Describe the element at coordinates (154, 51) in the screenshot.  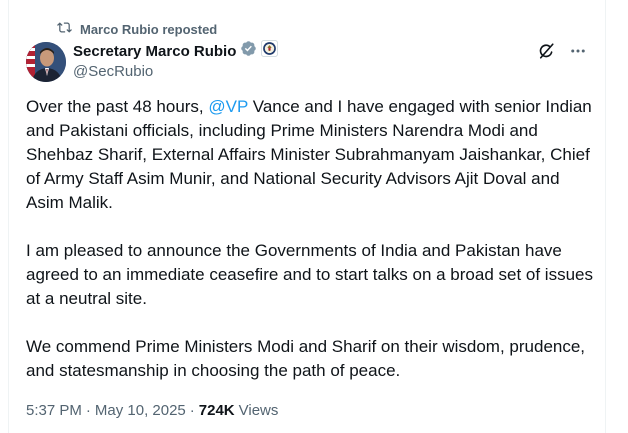
I see `author-name: Secretary Marco Rubio` at that location.